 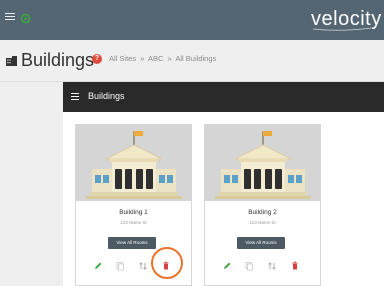 What do you see at coordinates (223, 97) in the screenshot?
I see `panel-header: Buildings` at bounding box center [223, 97].